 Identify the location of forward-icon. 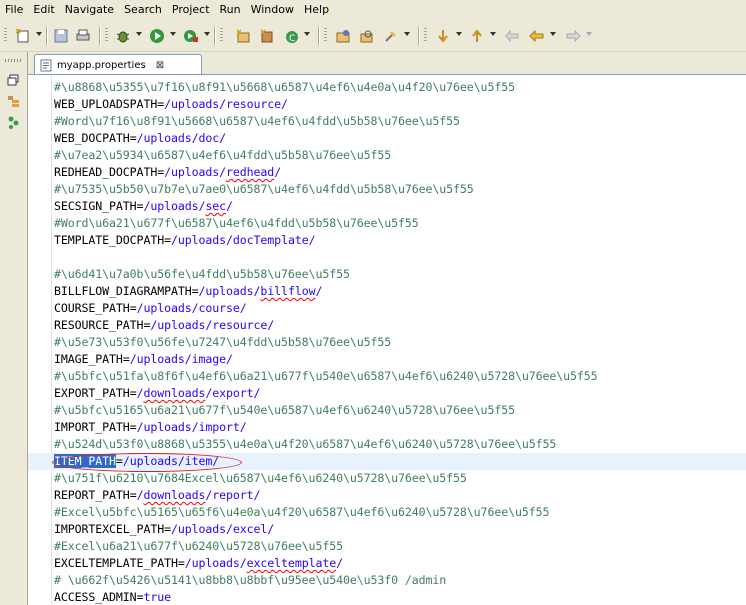
(573, 35).